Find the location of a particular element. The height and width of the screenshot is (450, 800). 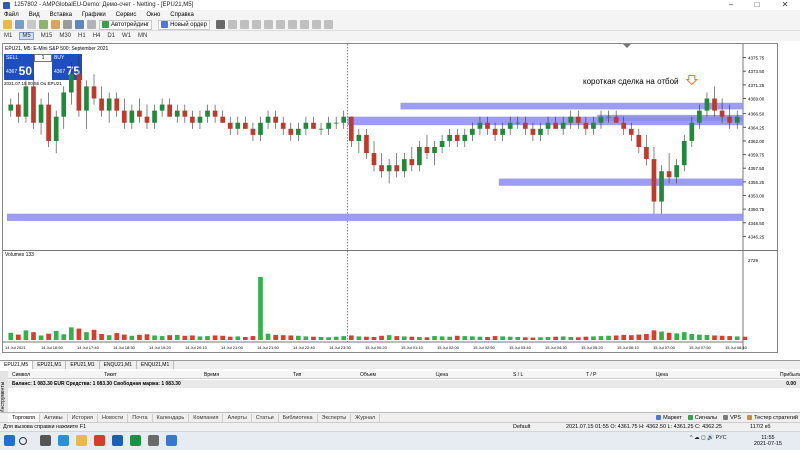

toolbox-tab: Библиотека is located at coordinates (298, 418).